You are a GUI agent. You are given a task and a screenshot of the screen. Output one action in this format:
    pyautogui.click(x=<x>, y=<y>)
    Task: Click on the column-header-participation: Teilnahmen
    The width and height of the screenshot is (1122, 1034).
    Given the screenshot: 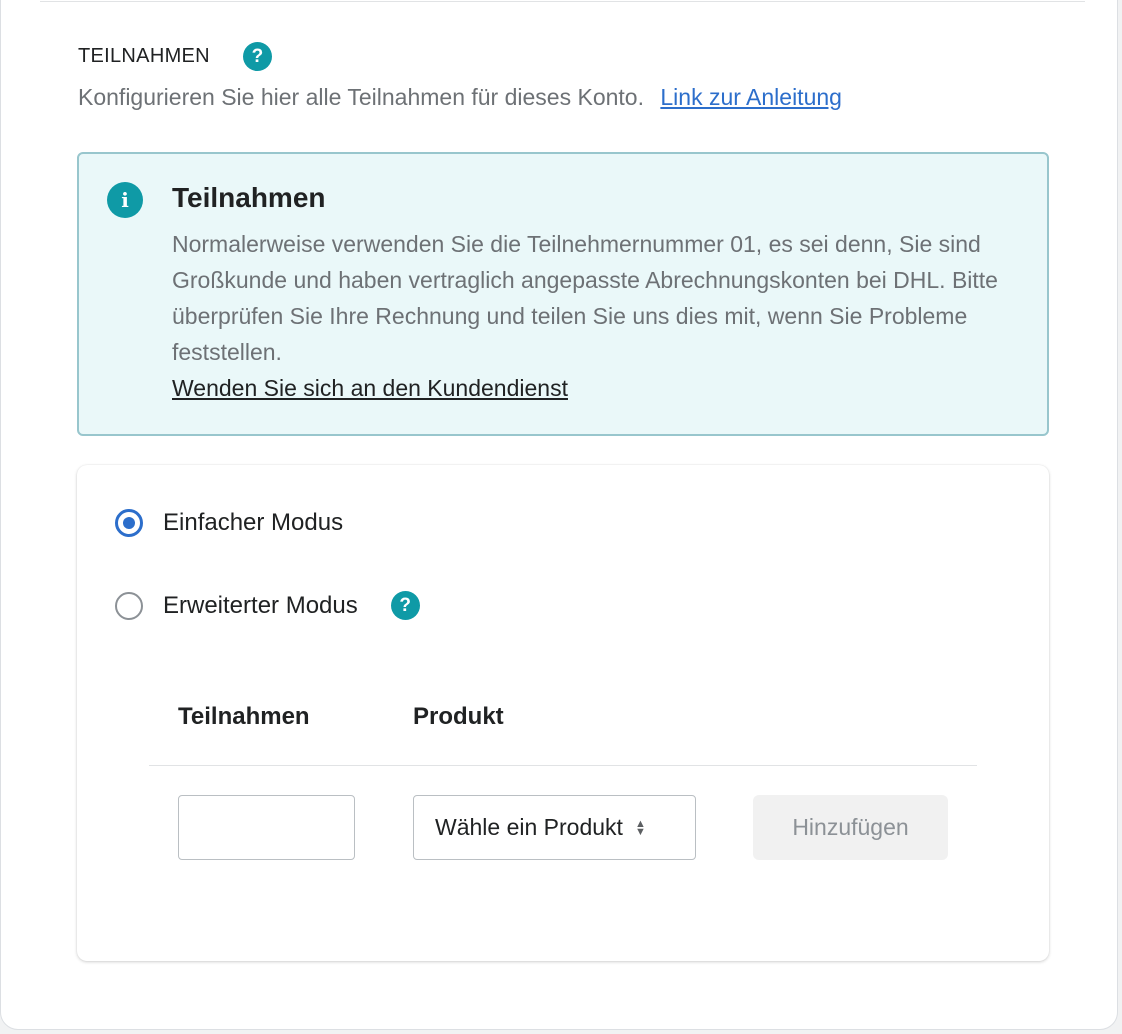 What is the action you would take?
    pyautogui.click(x=244, y=716)
    